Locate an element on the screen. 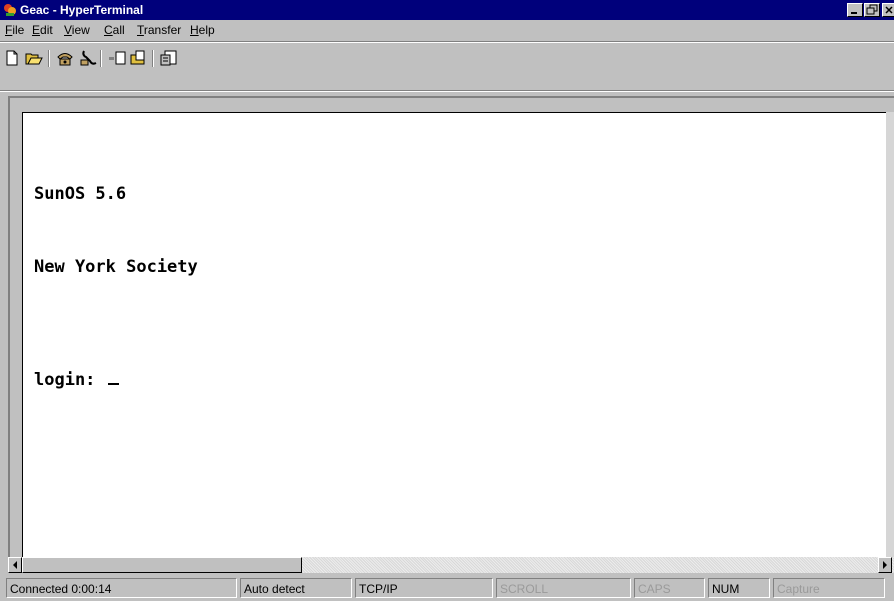  window-title: Geac - HyperTerminal is located at coordinates (82, 10).